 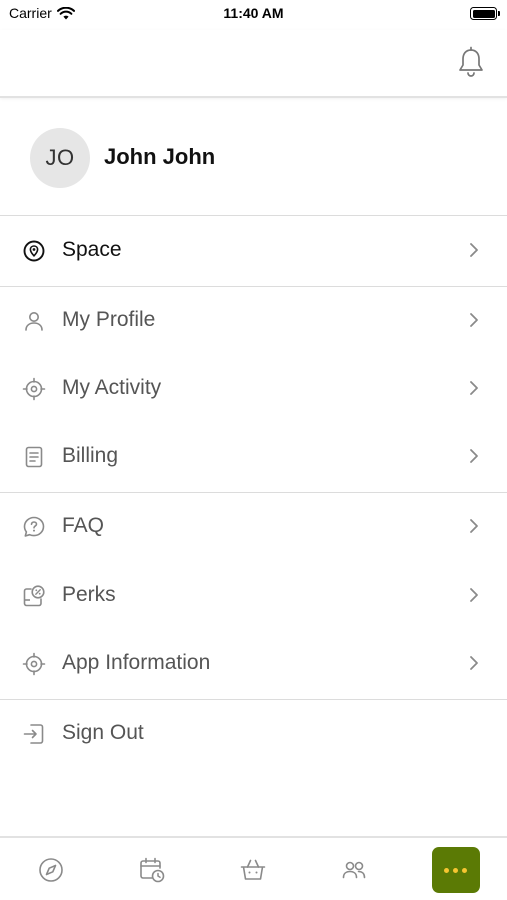 What do you see at coordinates (253, 527) in the screenshot?
I see `menu-item-faq: FAQ` at bounding box center [253, 527].